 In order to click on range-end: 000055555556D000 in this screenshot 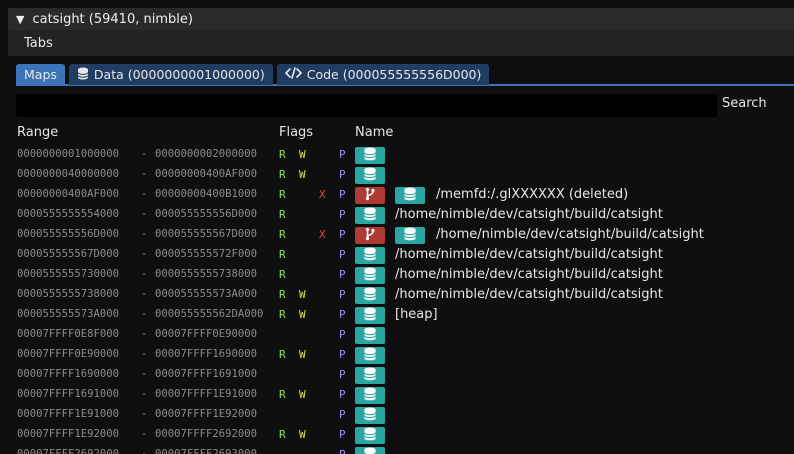, I will do `click(206, 214)`.